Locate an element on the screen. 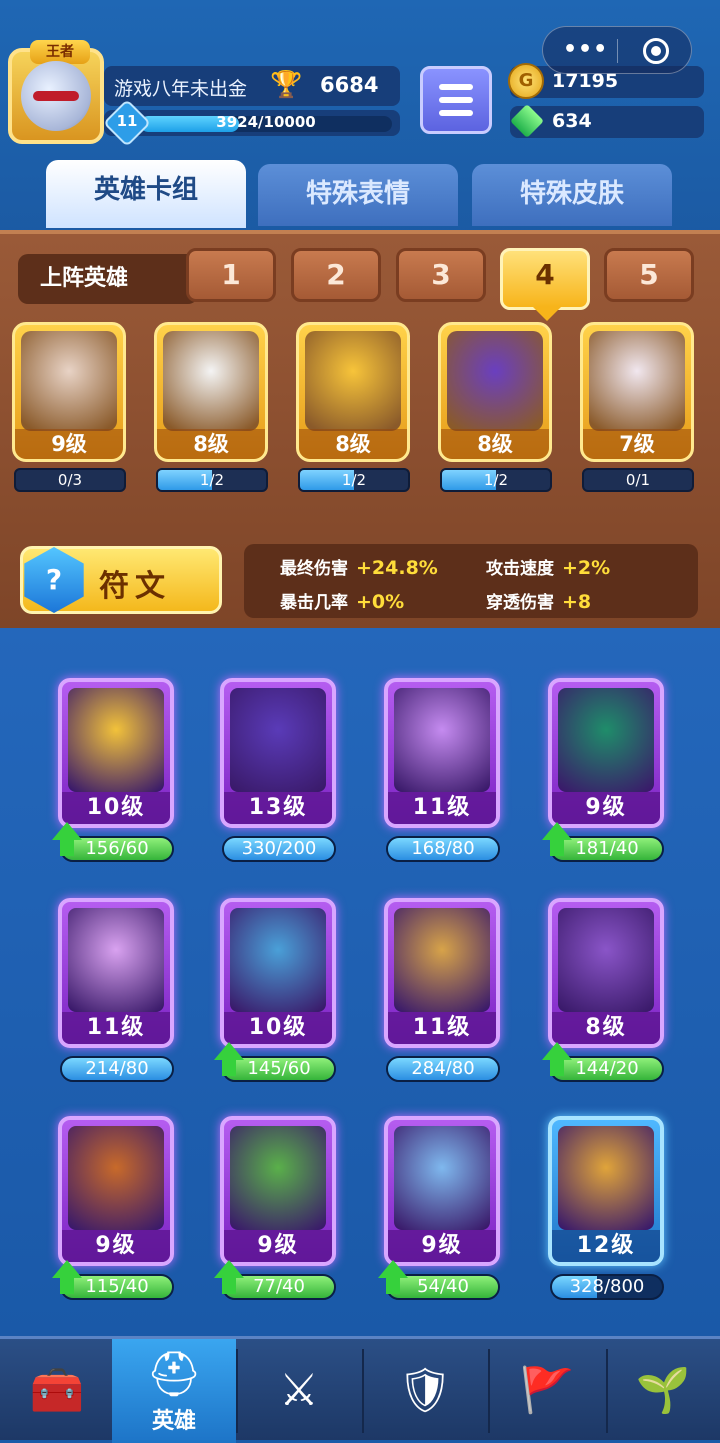 The image size is (720, 1443). nav-item-island: 🌱 is located at coordinates (663, 1391).